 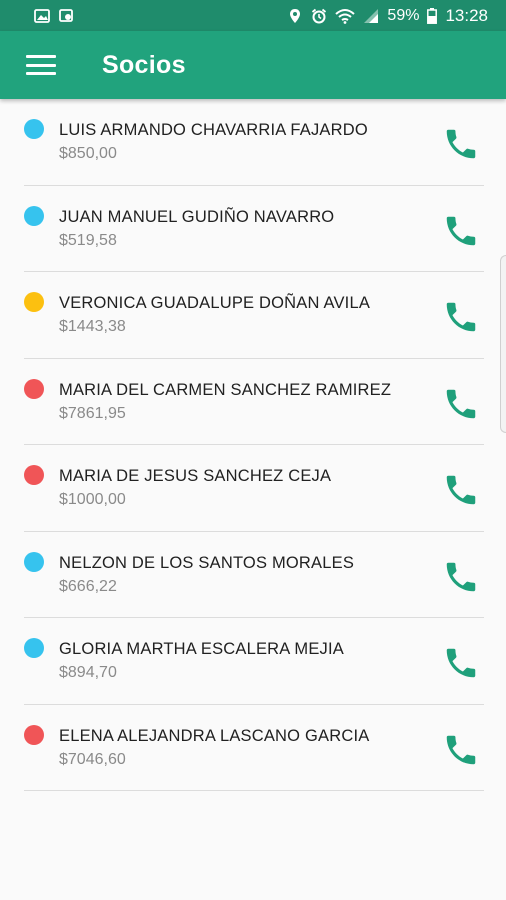 I want to click on status-bar-left, so click(x=54, y=15).